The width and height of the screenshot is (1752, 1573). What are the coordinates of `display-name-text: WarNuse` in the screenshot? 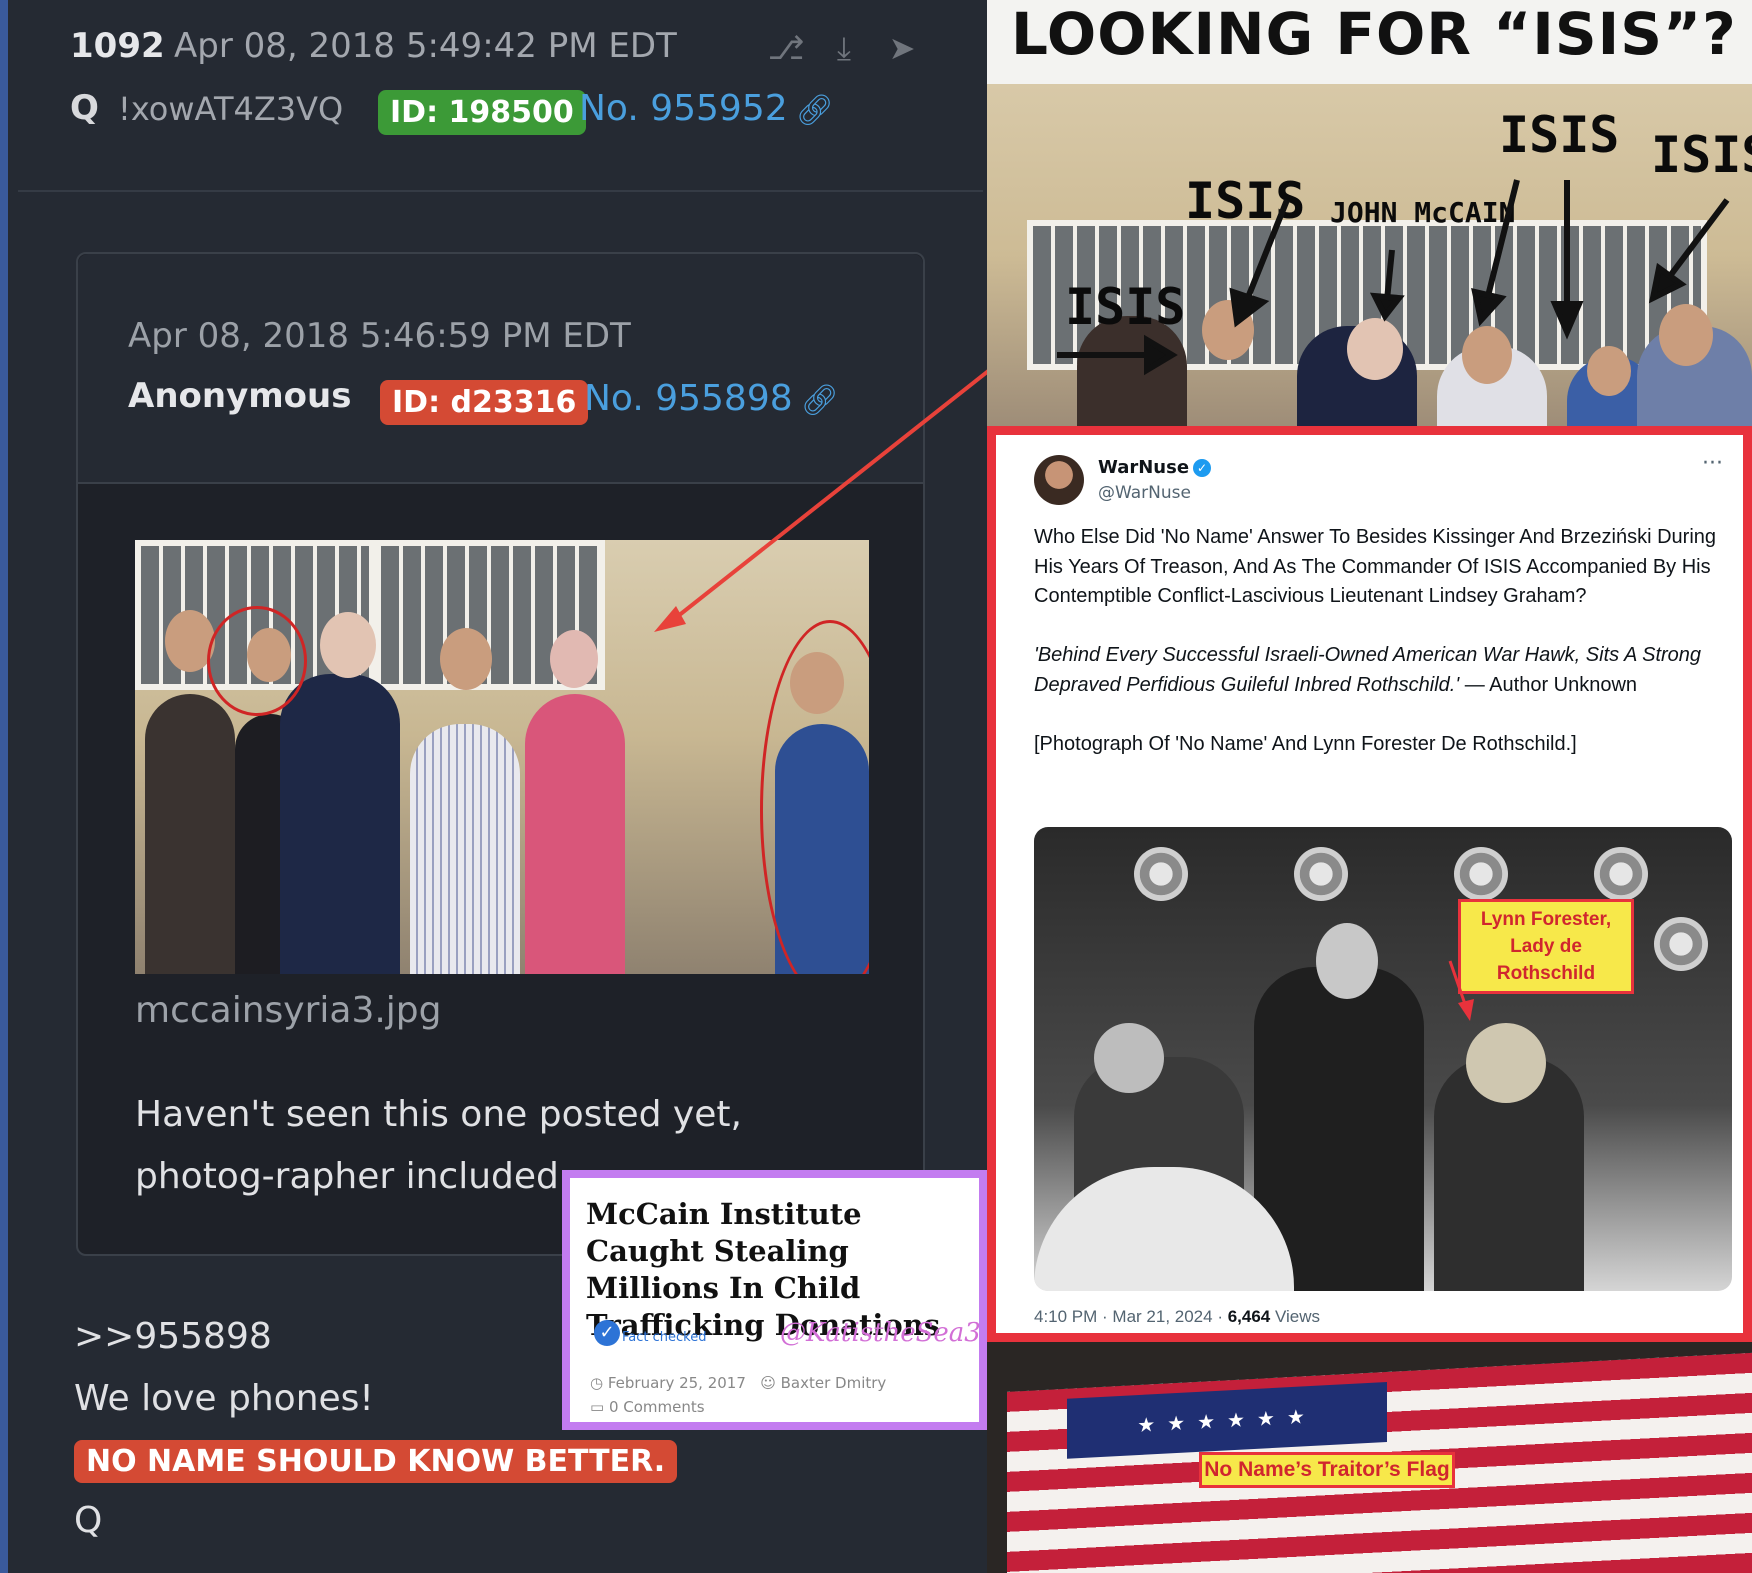 It's located at (1143, 467).